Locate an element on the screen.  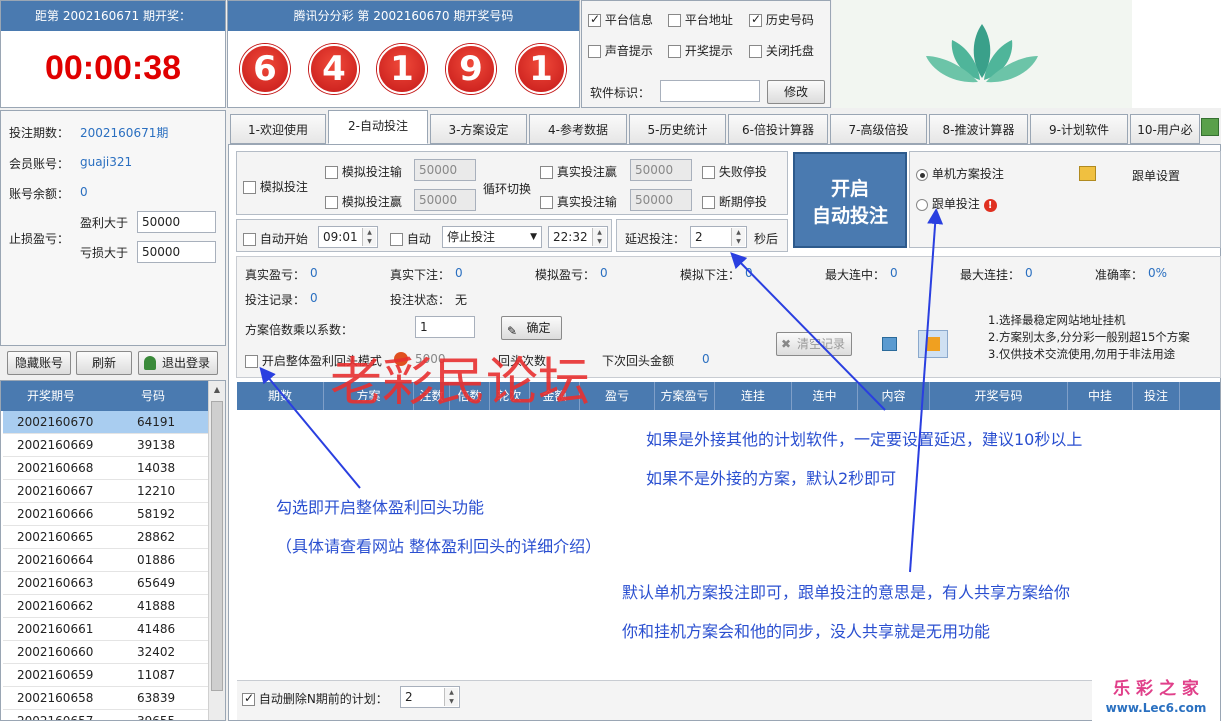
arrow-rollback is located at coordinates (310, 427).